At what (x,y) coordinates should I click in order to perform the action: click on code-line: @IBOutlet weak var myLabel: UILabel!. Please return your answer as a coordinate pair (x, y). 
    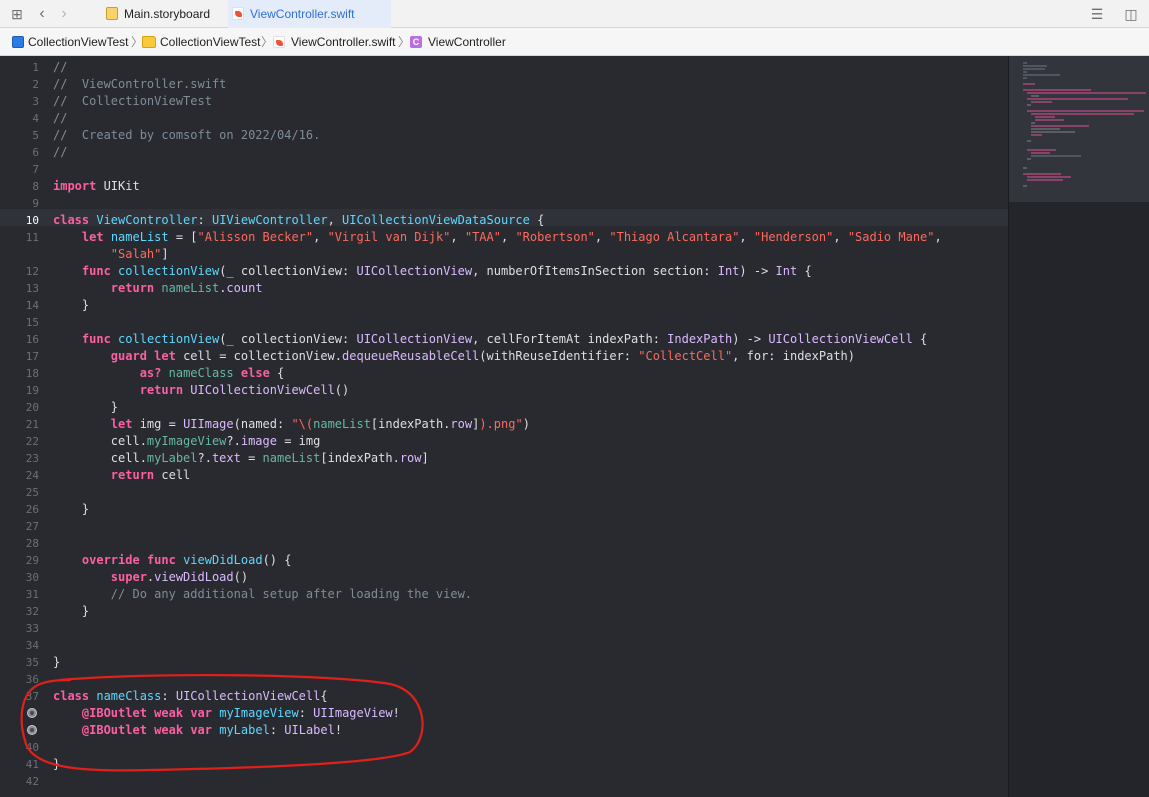
    Looking at the image, I should click on (197, 730).